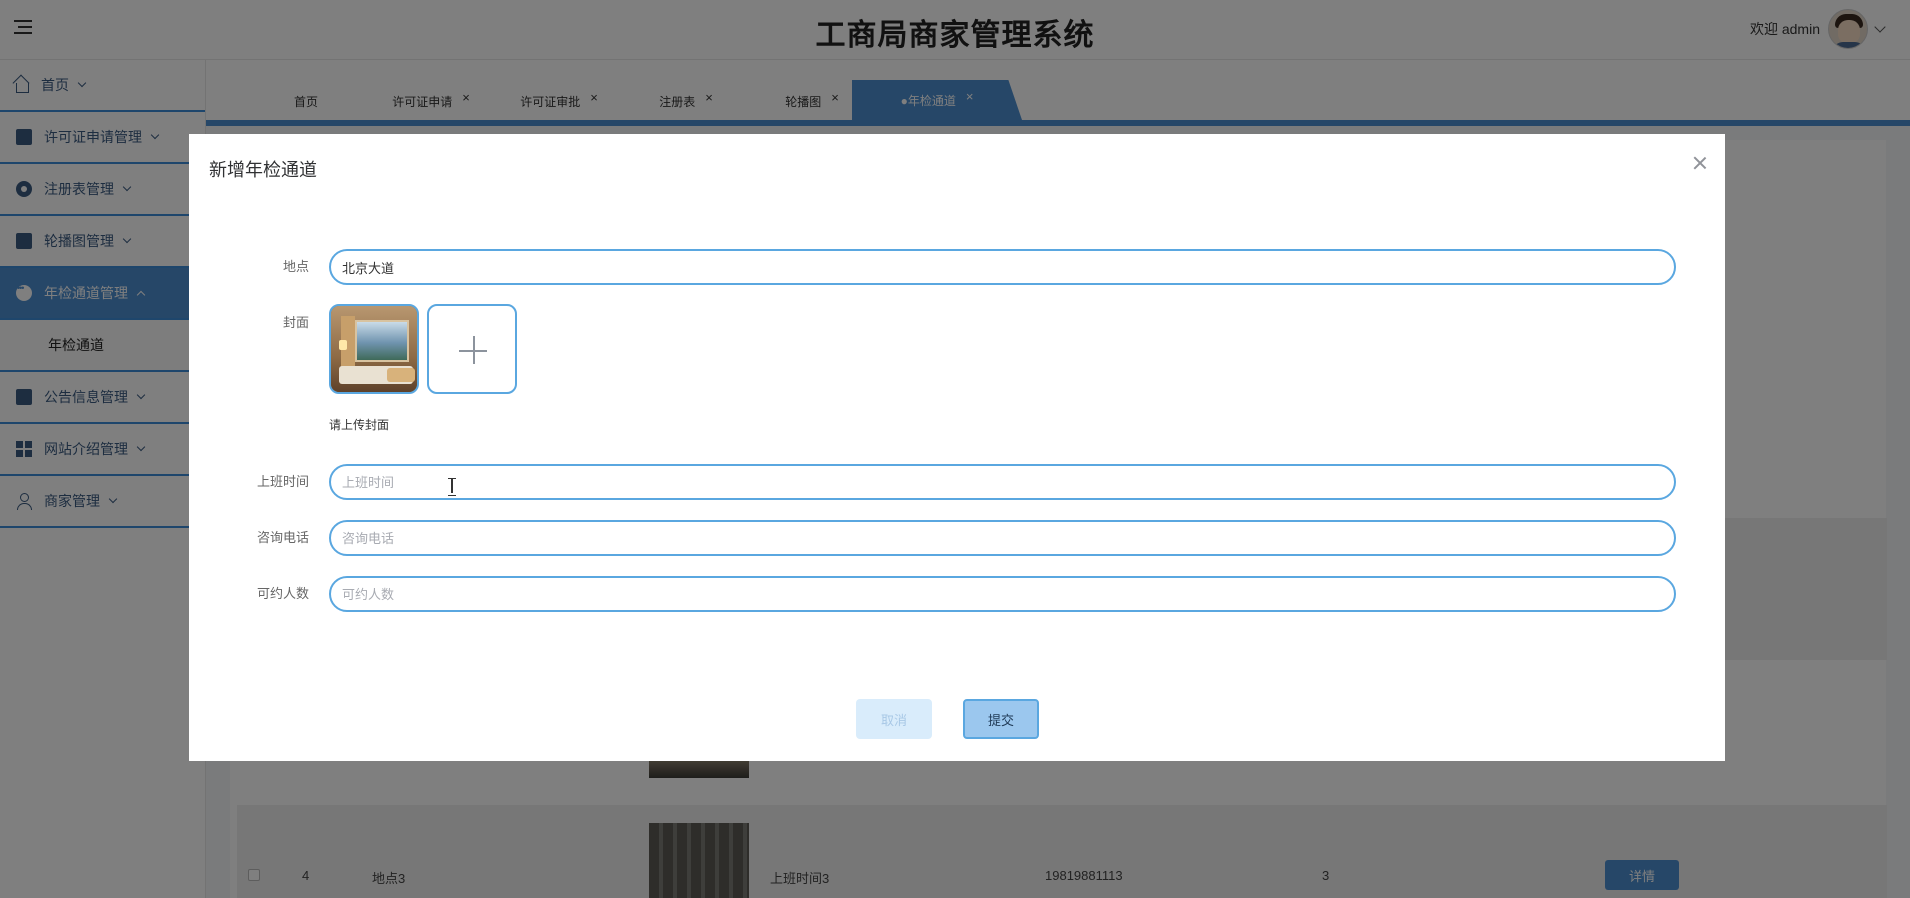  Describe the element at coordinates (452, 487) in the screenshot. I see `text-cursor-icon` at that location.